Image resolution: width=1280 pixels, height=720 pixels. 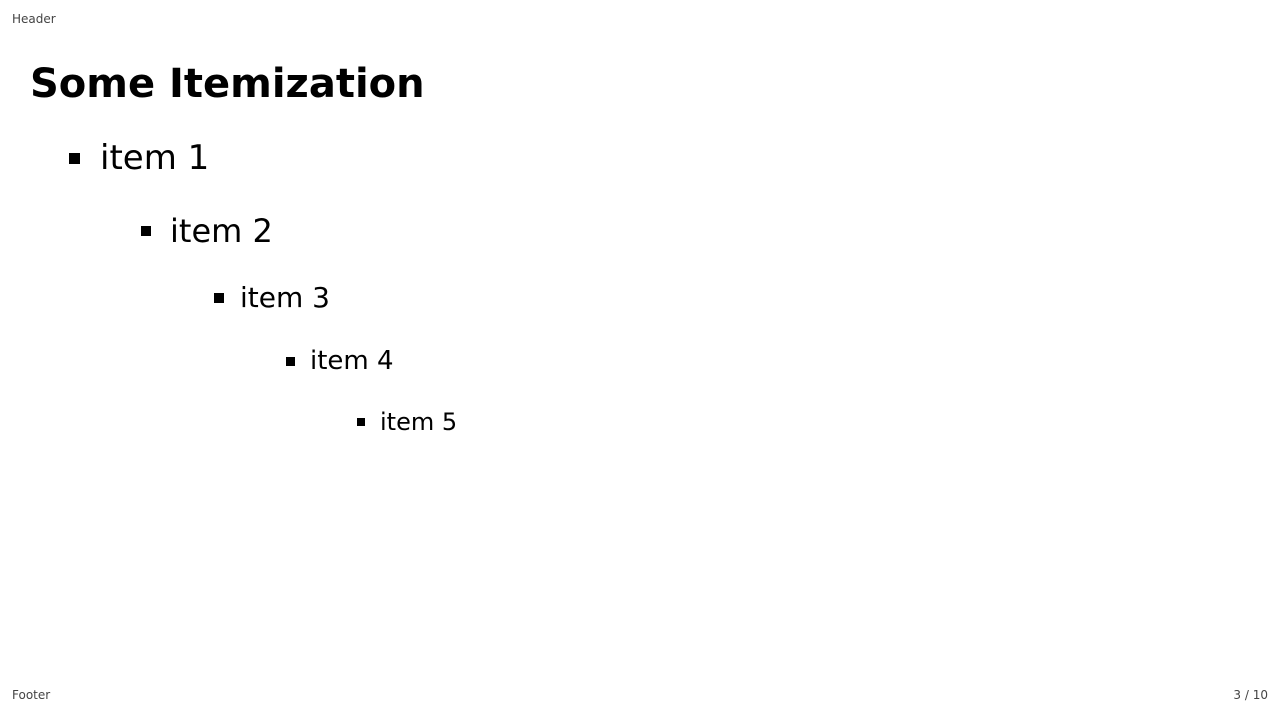 I want to click on bullet-item-5: item 5, so click(x=407, y=422).